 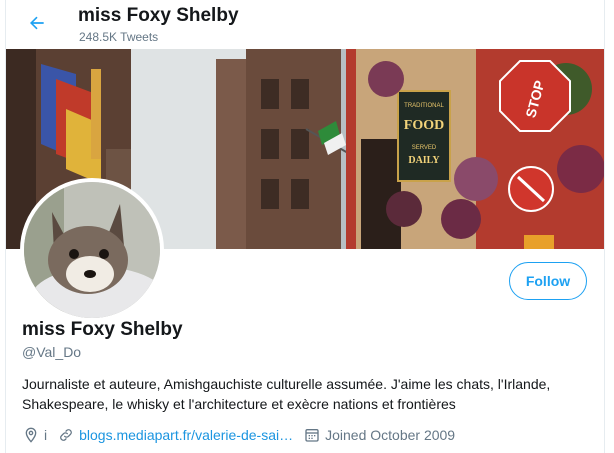 What do you see at coordinates (31, 435) in the screenshot?
I see `location-pin-icon` at bounding box center [31, 435].